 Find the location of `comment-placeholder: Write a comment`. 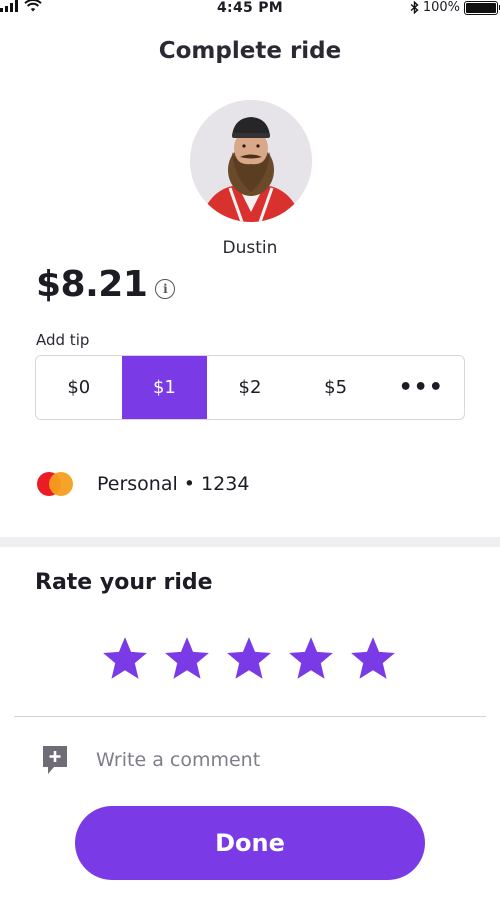

comment-placeholder: Write a comment is located at coordinates (178, 760).